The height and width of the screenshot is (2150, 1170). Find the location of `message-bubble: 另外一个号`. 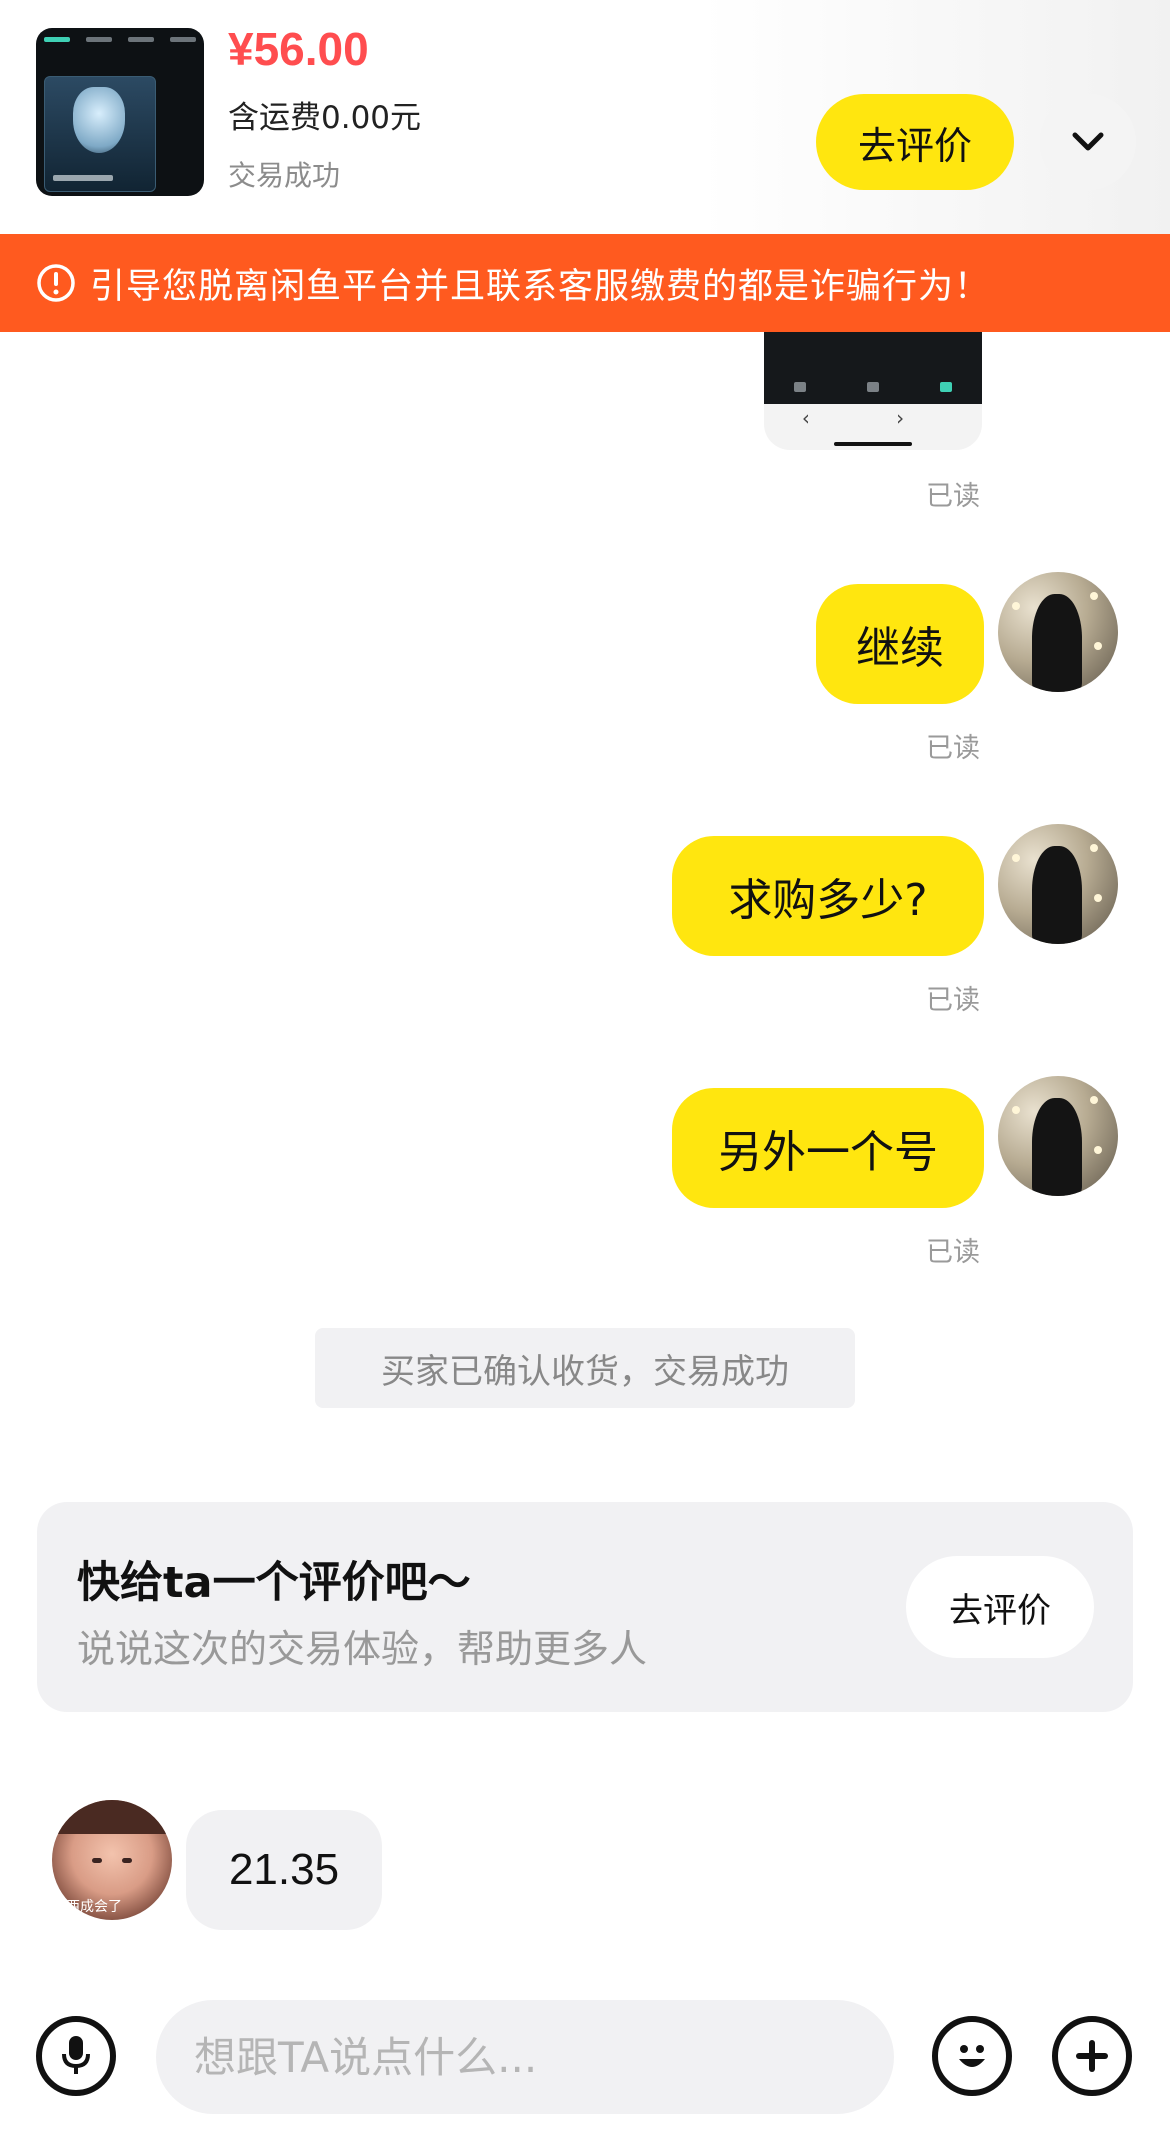

message-bubble: 另外一个号 is located at coordinates (828, 1148).